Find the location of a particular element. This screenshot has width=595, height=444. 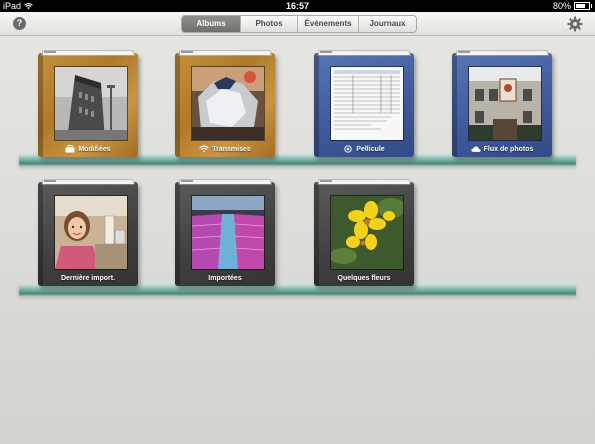

album-pellicule: Pellicule is located at coordinates (364, 103).